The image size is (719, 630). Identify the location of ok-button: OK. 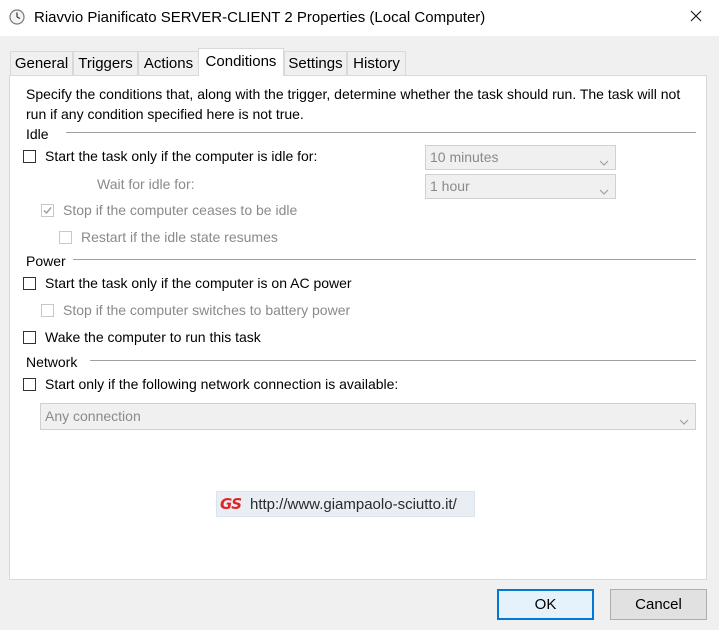
(545, 604).